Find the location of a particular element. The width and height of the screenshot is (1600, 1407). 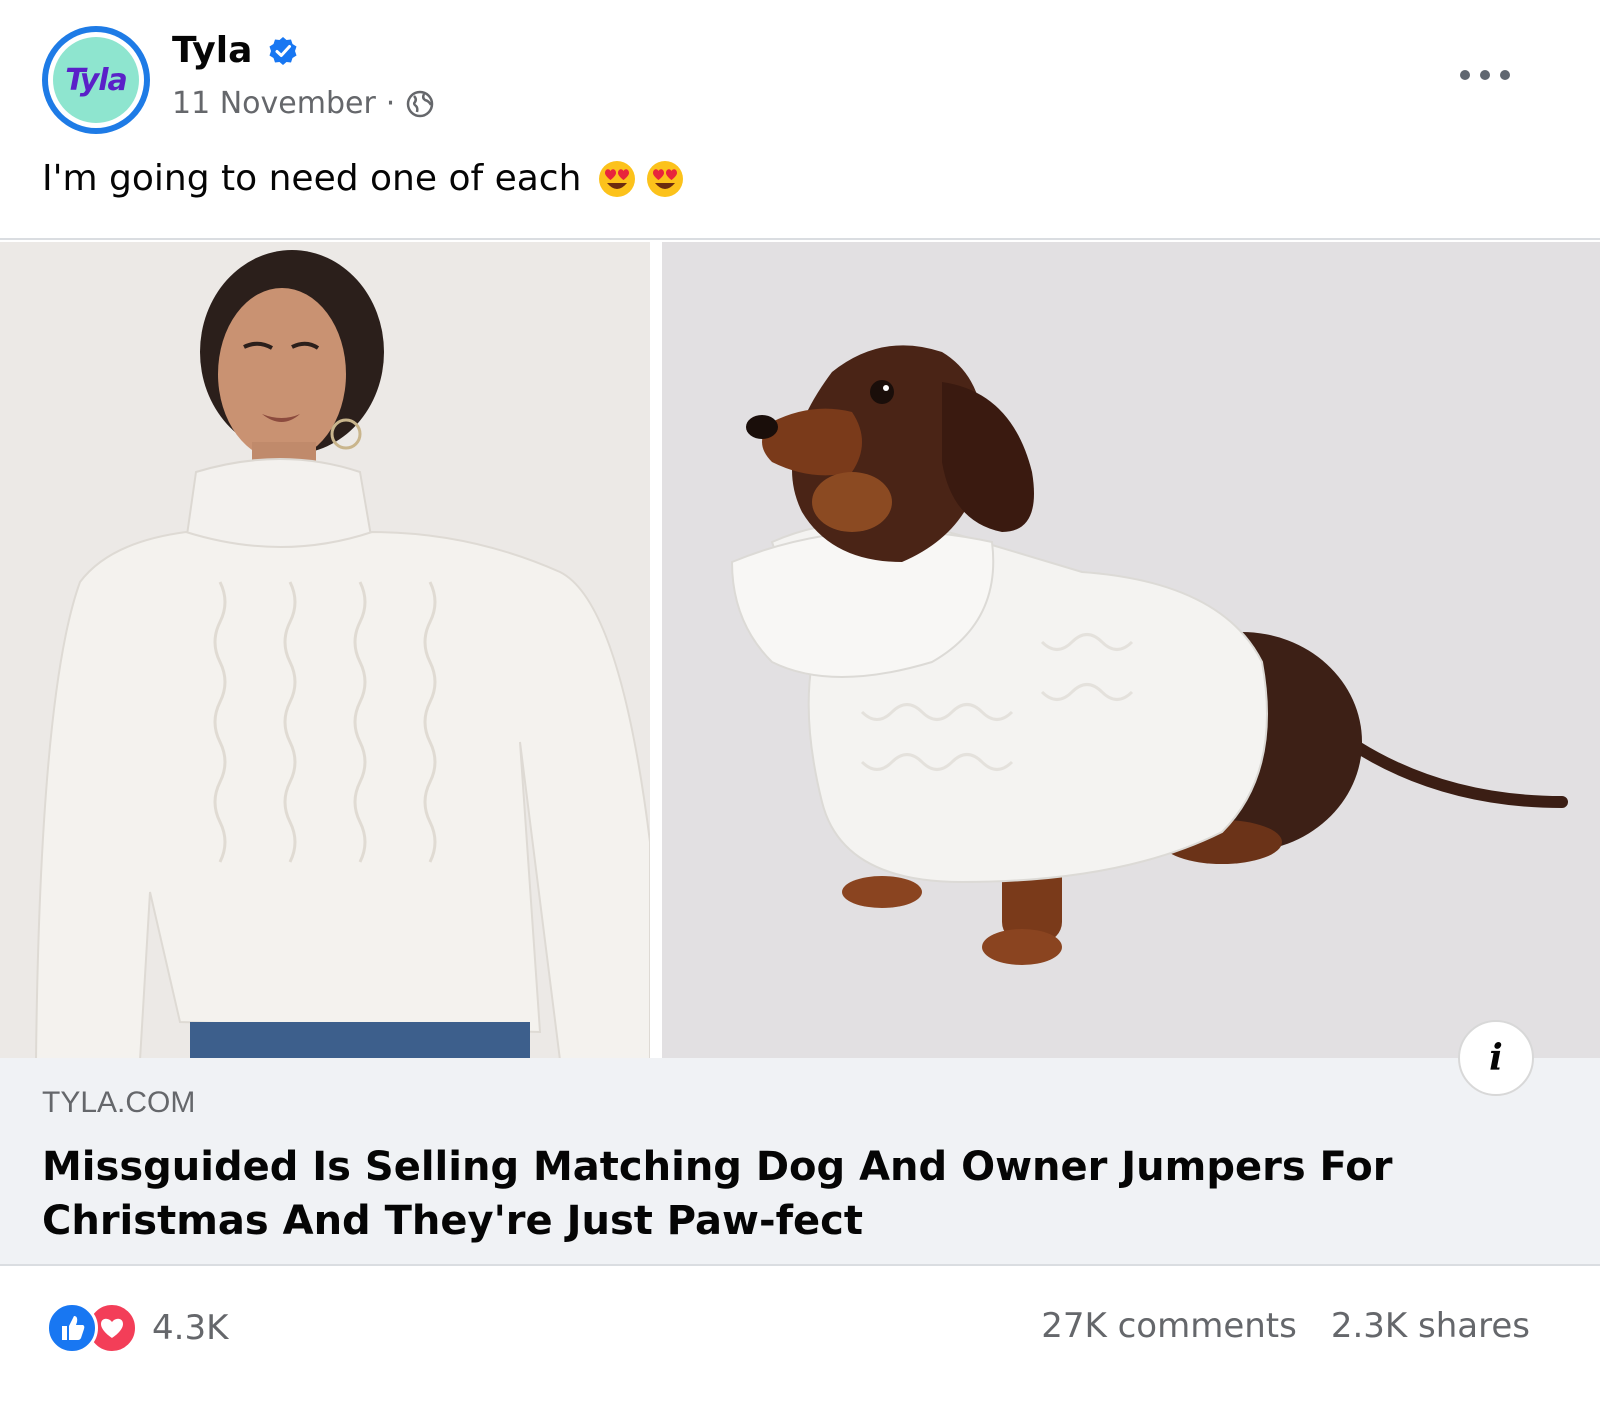

comments-count-link: 27K comments is located at coordinates (1169, 1326).